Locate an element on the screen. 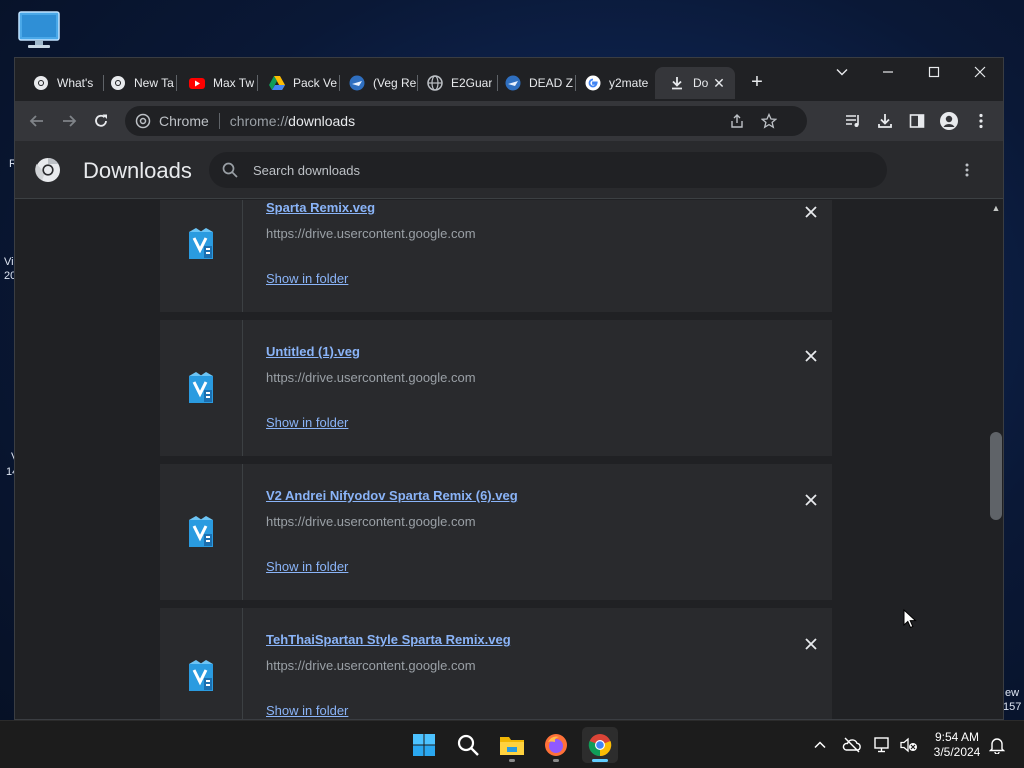  file-name-link: TehThaiSpartan Style Sparta Remix.veg is located at coordinates (388, 639).